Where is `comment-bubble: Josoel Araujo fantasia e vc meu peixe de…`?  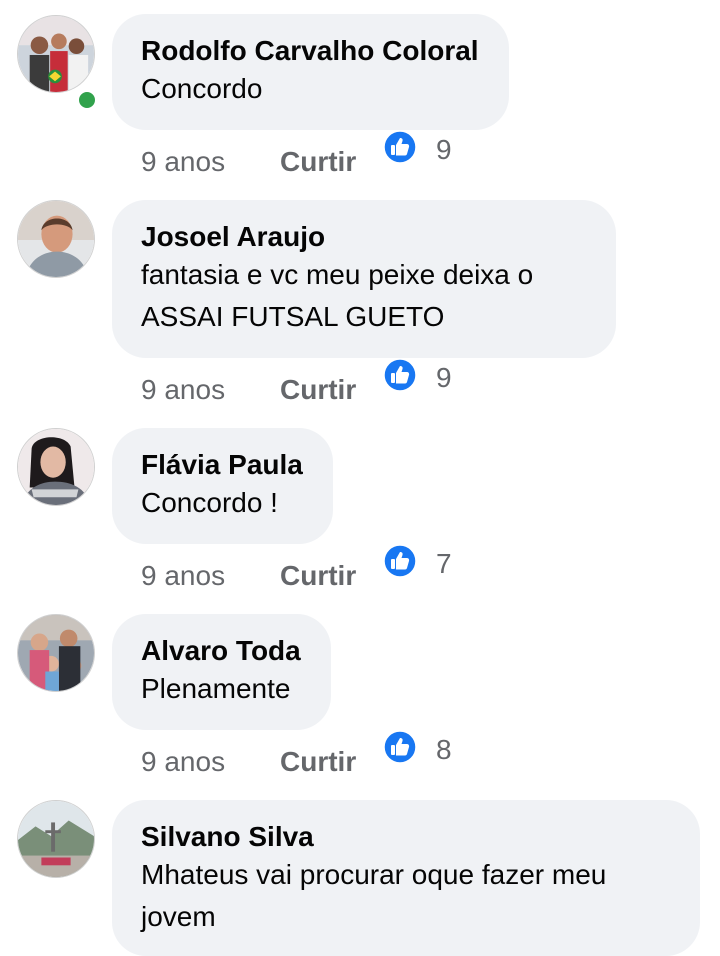 comment-bubble: Josoel Araujo fantasia e vc meu peixe de… is located at coordinates (364, 279).